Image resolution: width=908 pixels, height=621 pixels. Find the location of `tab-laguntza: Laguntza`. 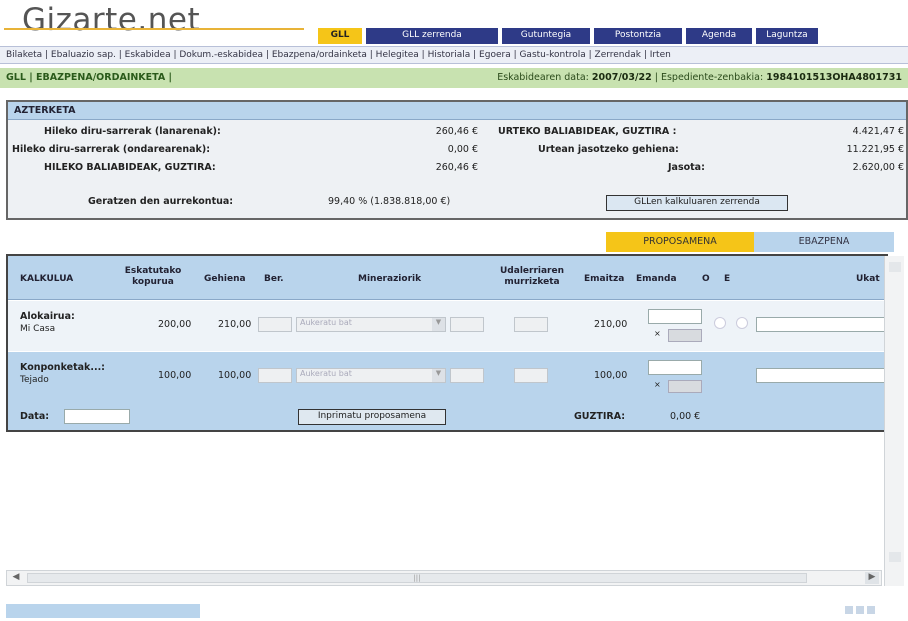

tab-laguntza: Laguntza is located at coordinates (787, 36).